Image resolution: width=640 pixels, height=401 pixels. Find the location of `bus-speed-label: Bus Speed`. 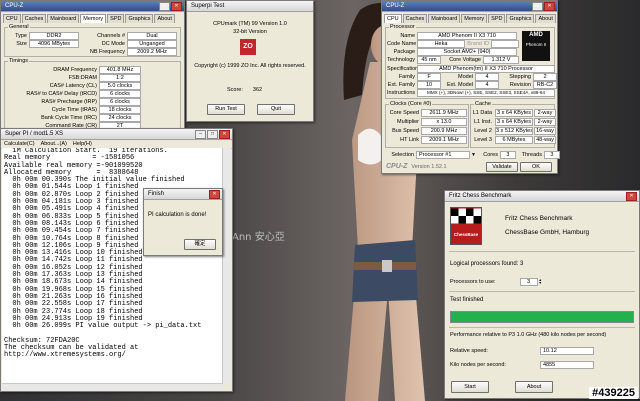

bus-speed-label: Bus Speed is located at coordinates (405, 131).